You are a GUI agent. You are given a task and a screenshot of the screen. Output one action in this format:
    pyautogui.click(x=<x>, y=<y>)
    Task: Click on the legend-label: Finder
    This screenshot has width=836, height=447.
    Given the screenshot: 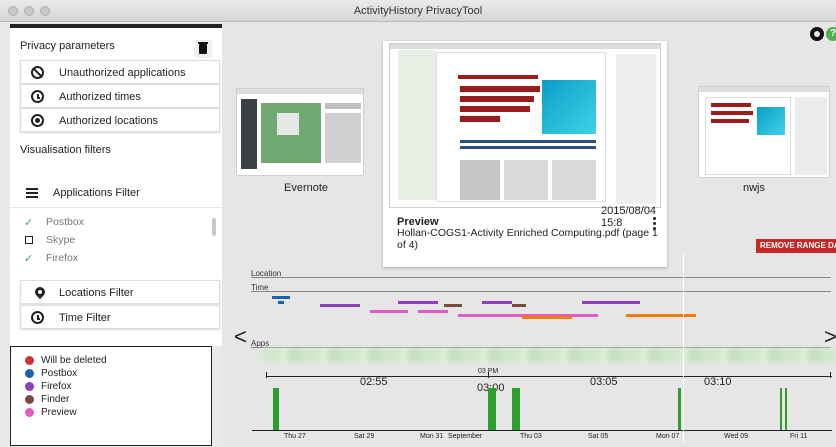 What is the action you would take?
    pyautogui.click(x=55, y=399)
    